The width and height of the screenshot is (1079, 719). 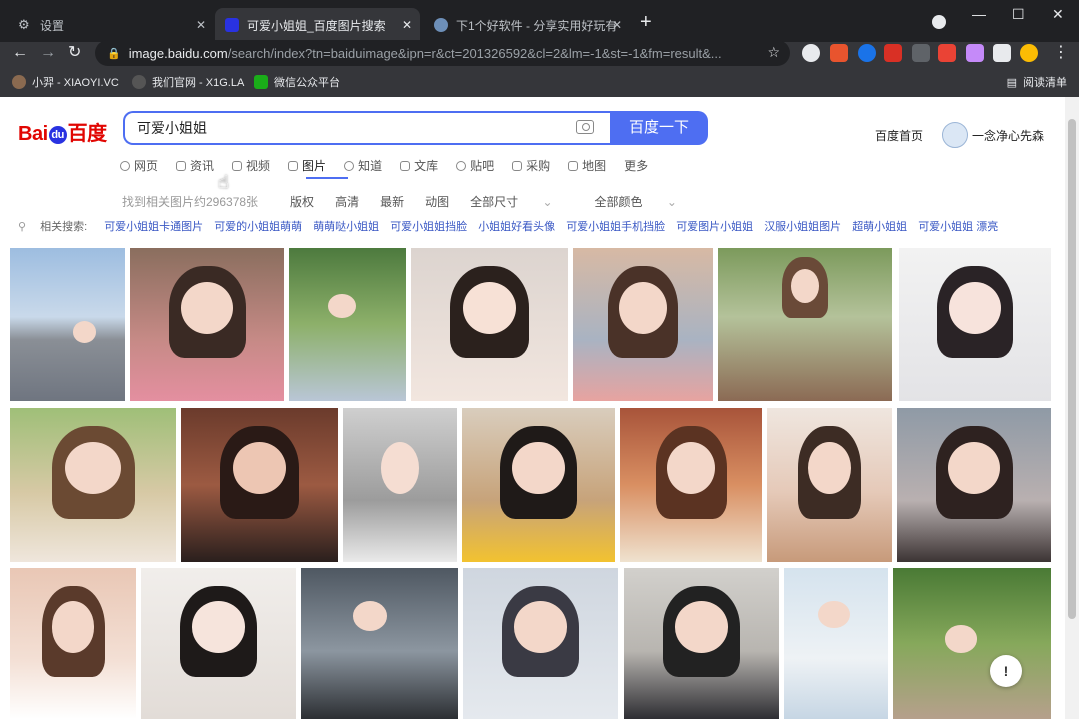 What do you see at coordinates (111, 25) in the screenshot?
I see `tab-settings: ⚙ 设置 ✕` at bounding box center [111, 25].